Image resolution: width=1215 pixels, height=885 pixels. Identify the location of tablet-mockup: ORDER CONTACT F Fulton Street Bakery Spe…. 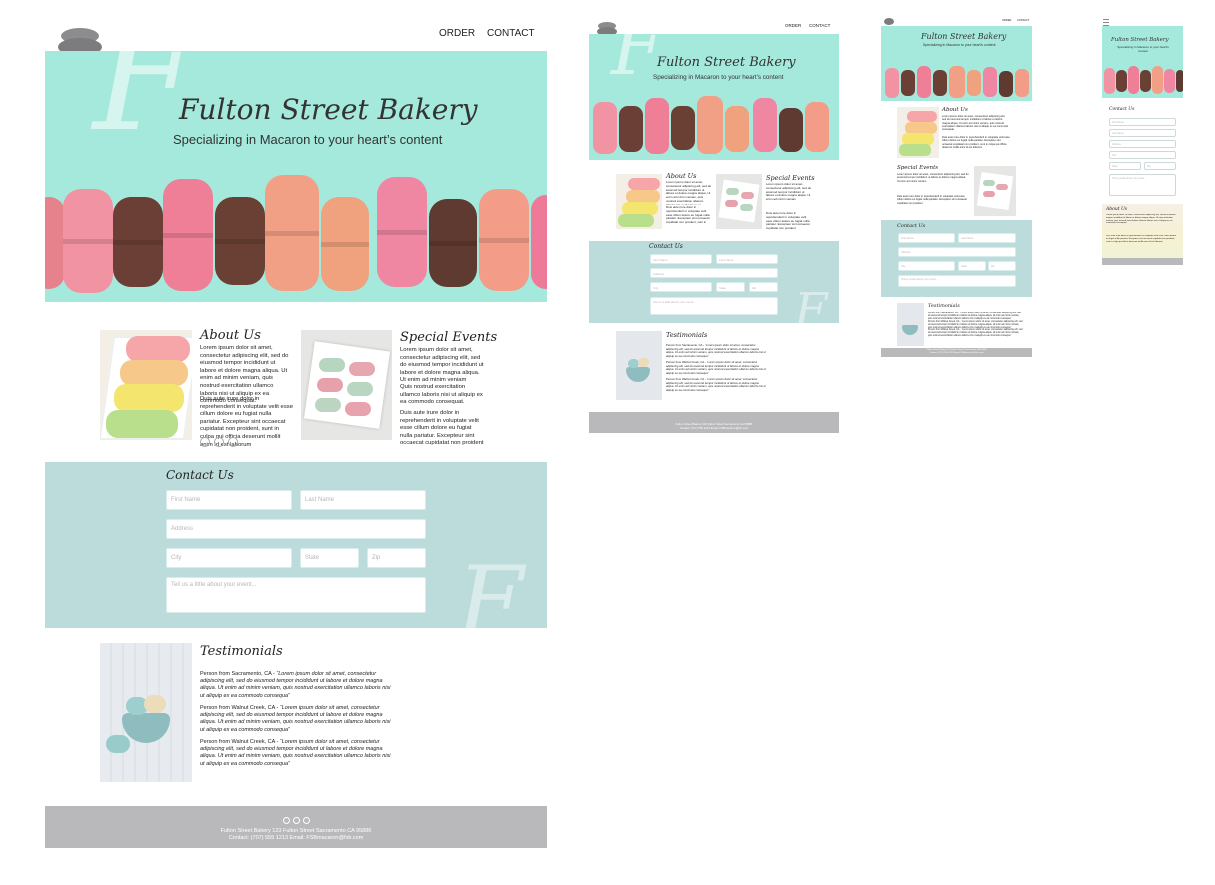
(715, 220).